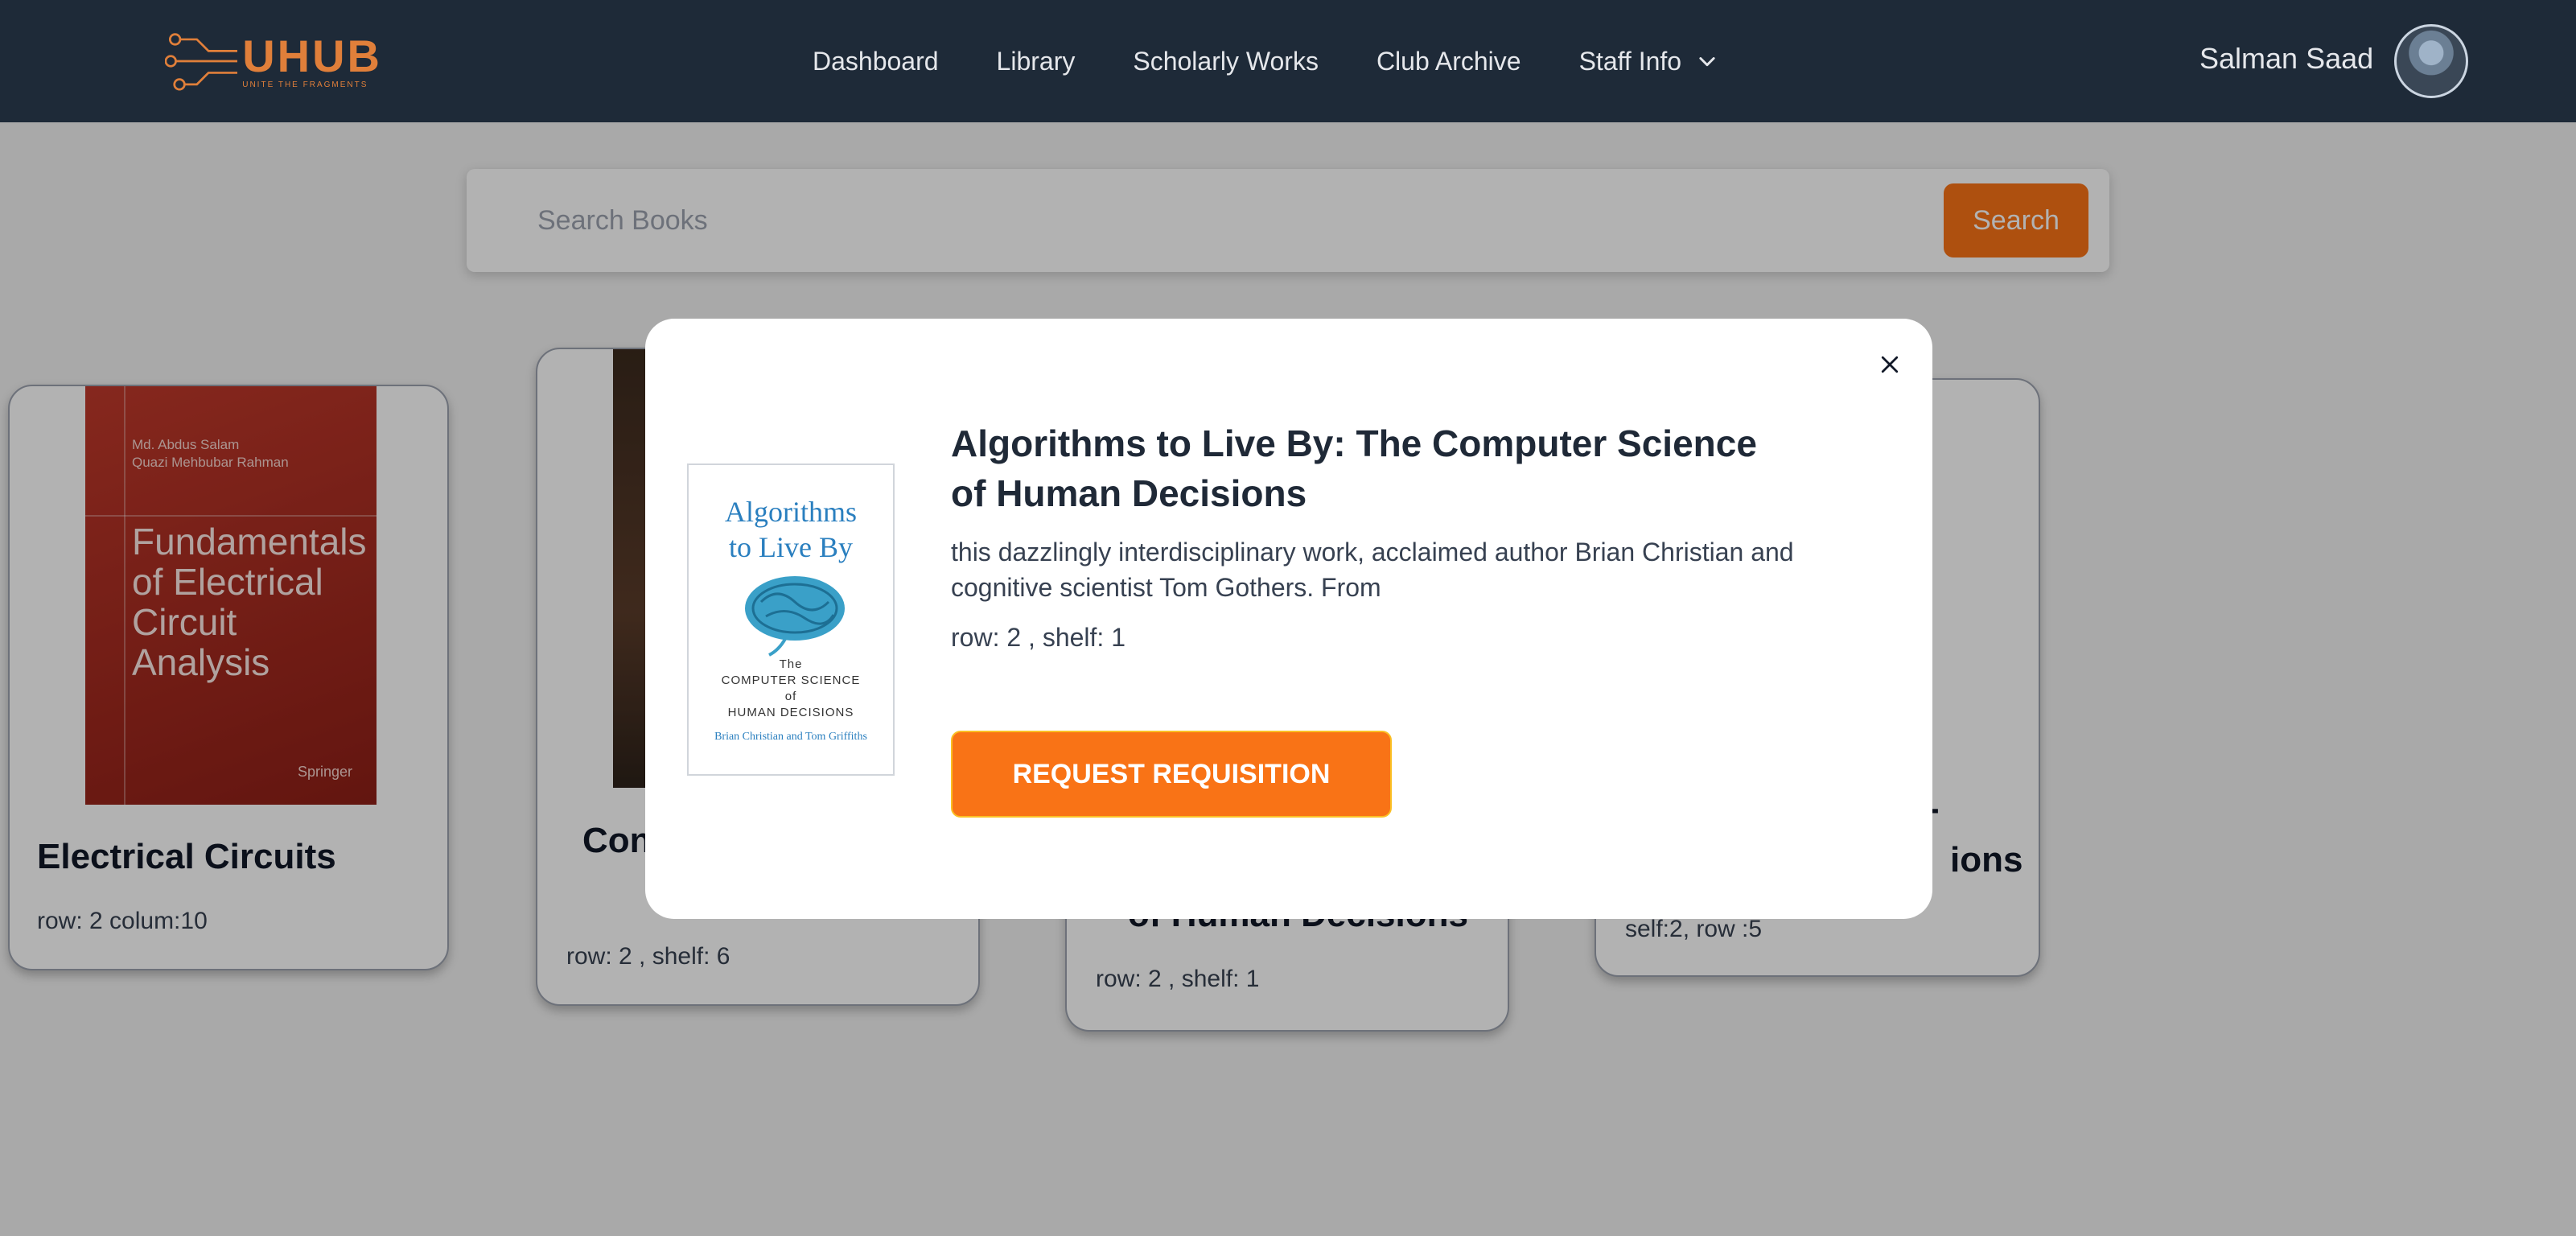 The height and width of the screenshot is (1236, 2576). What do you see at coordinates (795, 616) in the screenshot?
I see `brain-icon` at bounding box center [795, 616].